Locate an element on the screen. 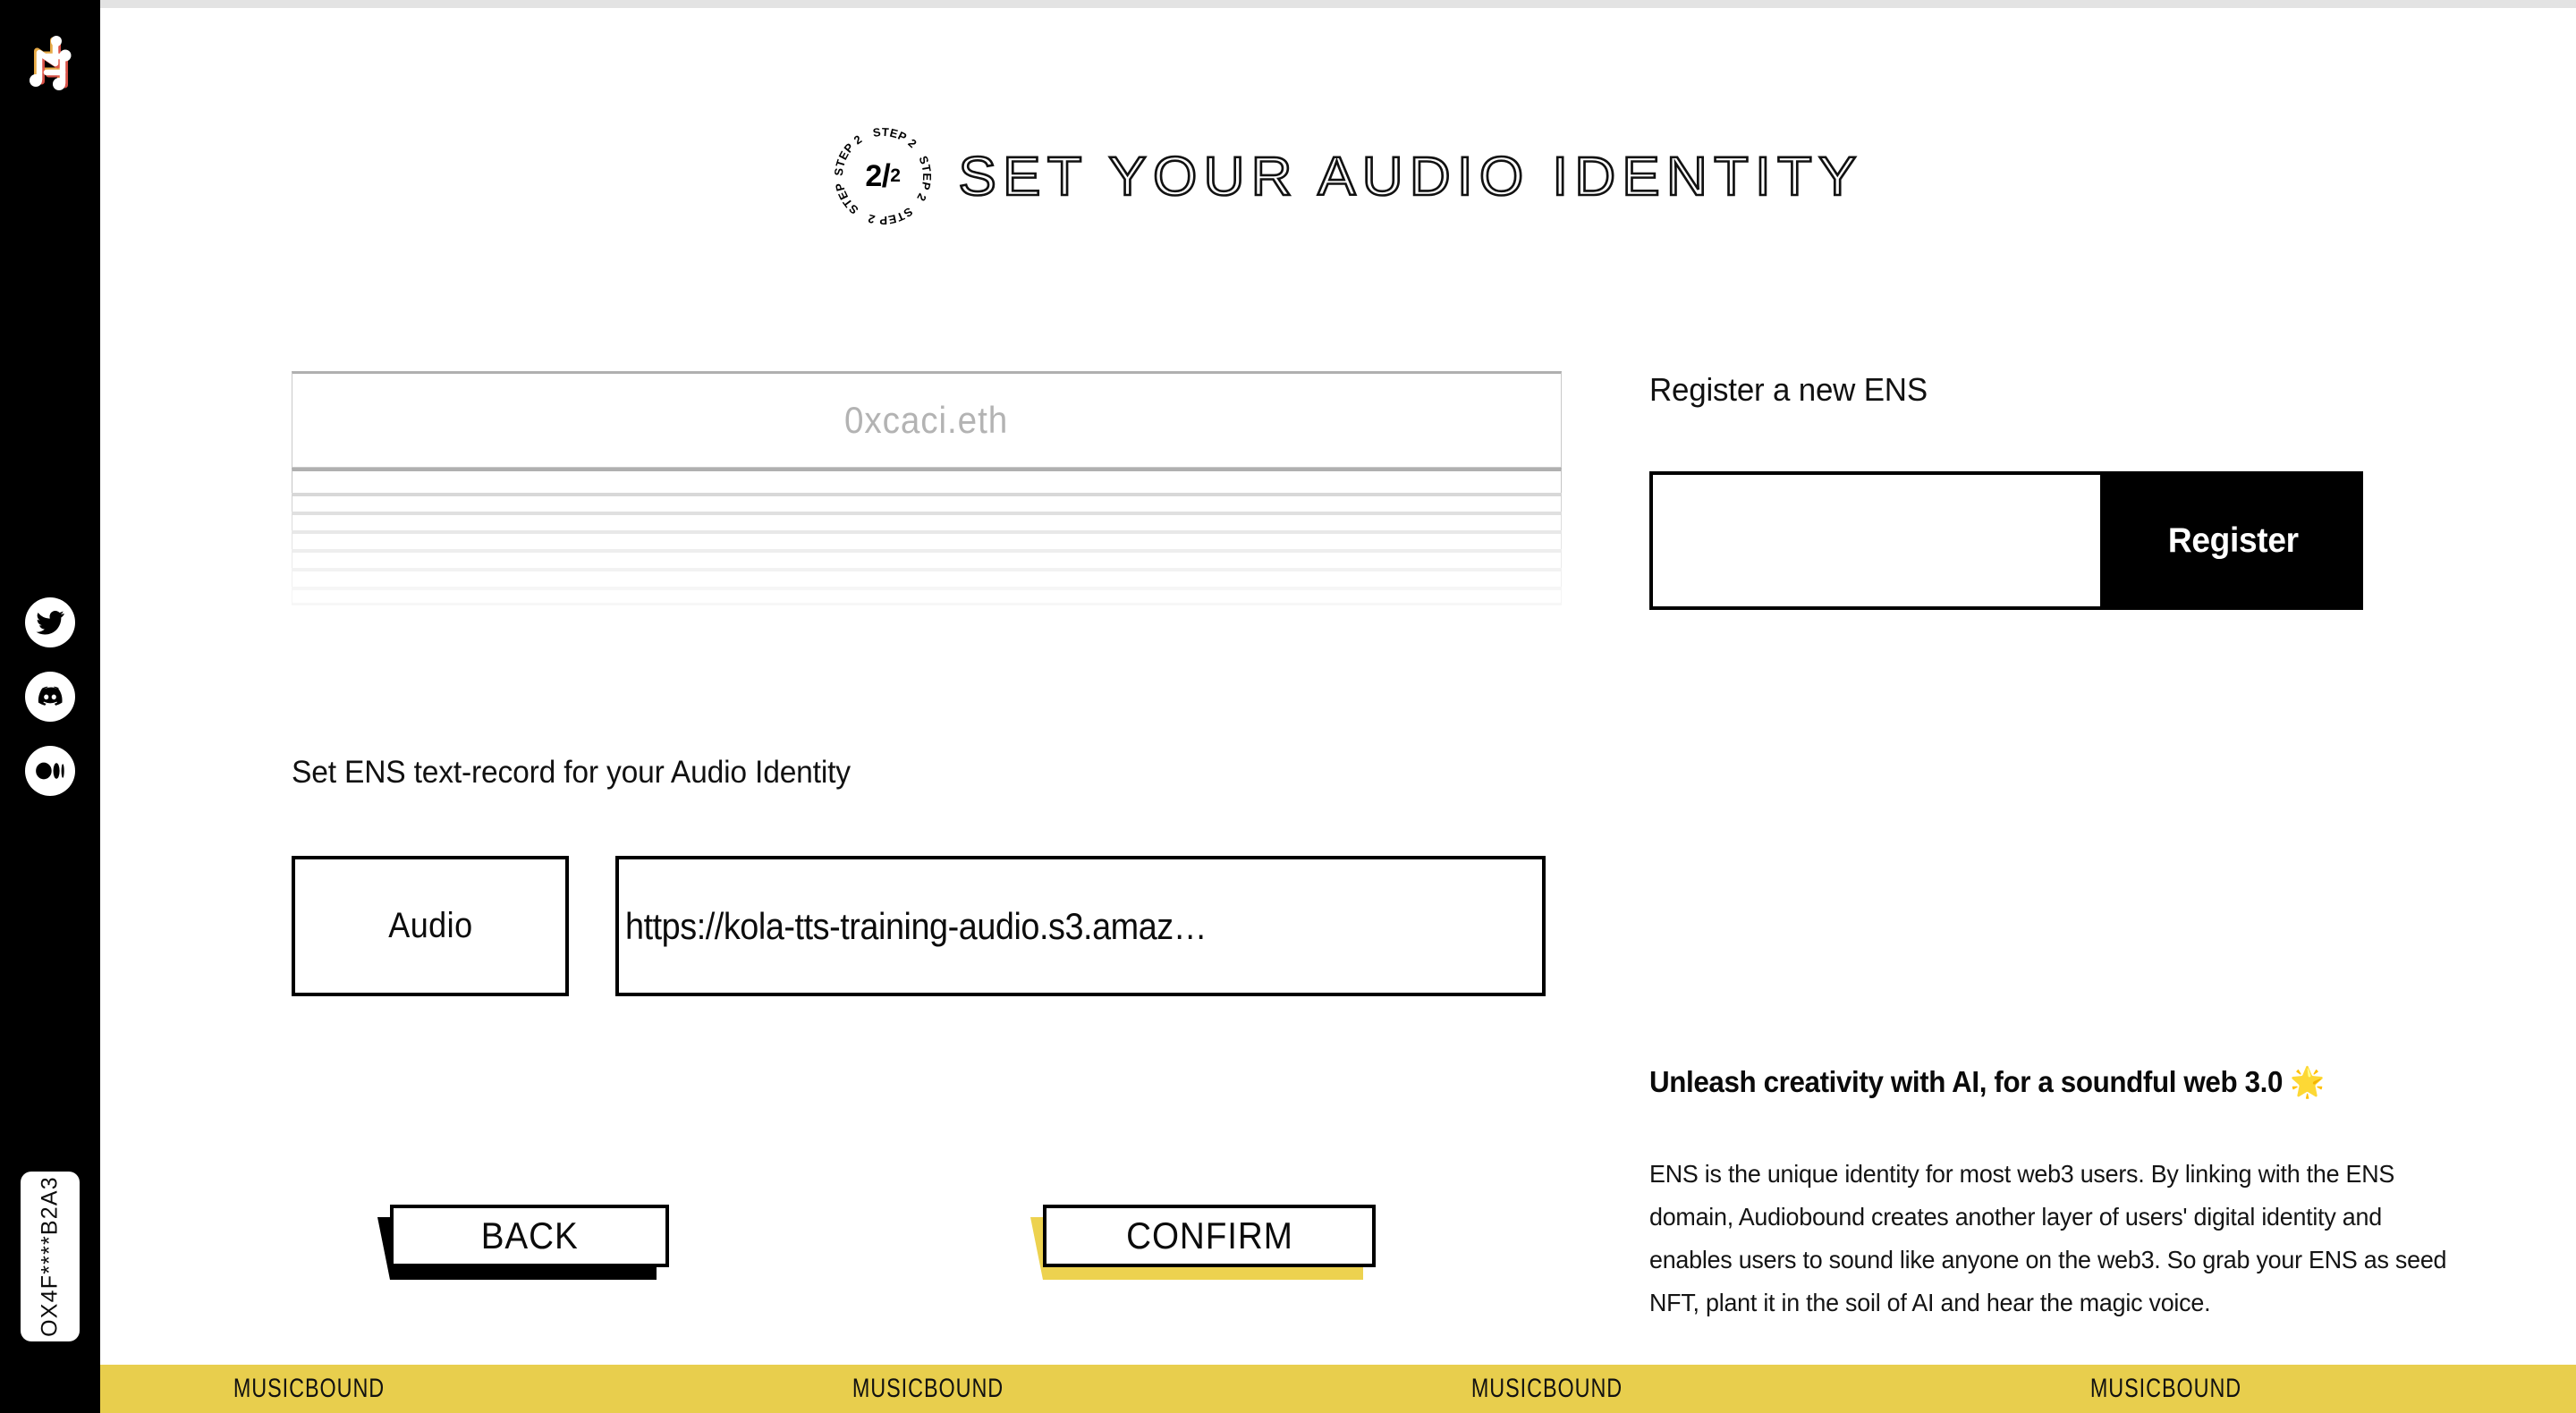 The width and height of the screenshot is (2576, 1413). step-current: 2 is located at coordinates (873, 175).